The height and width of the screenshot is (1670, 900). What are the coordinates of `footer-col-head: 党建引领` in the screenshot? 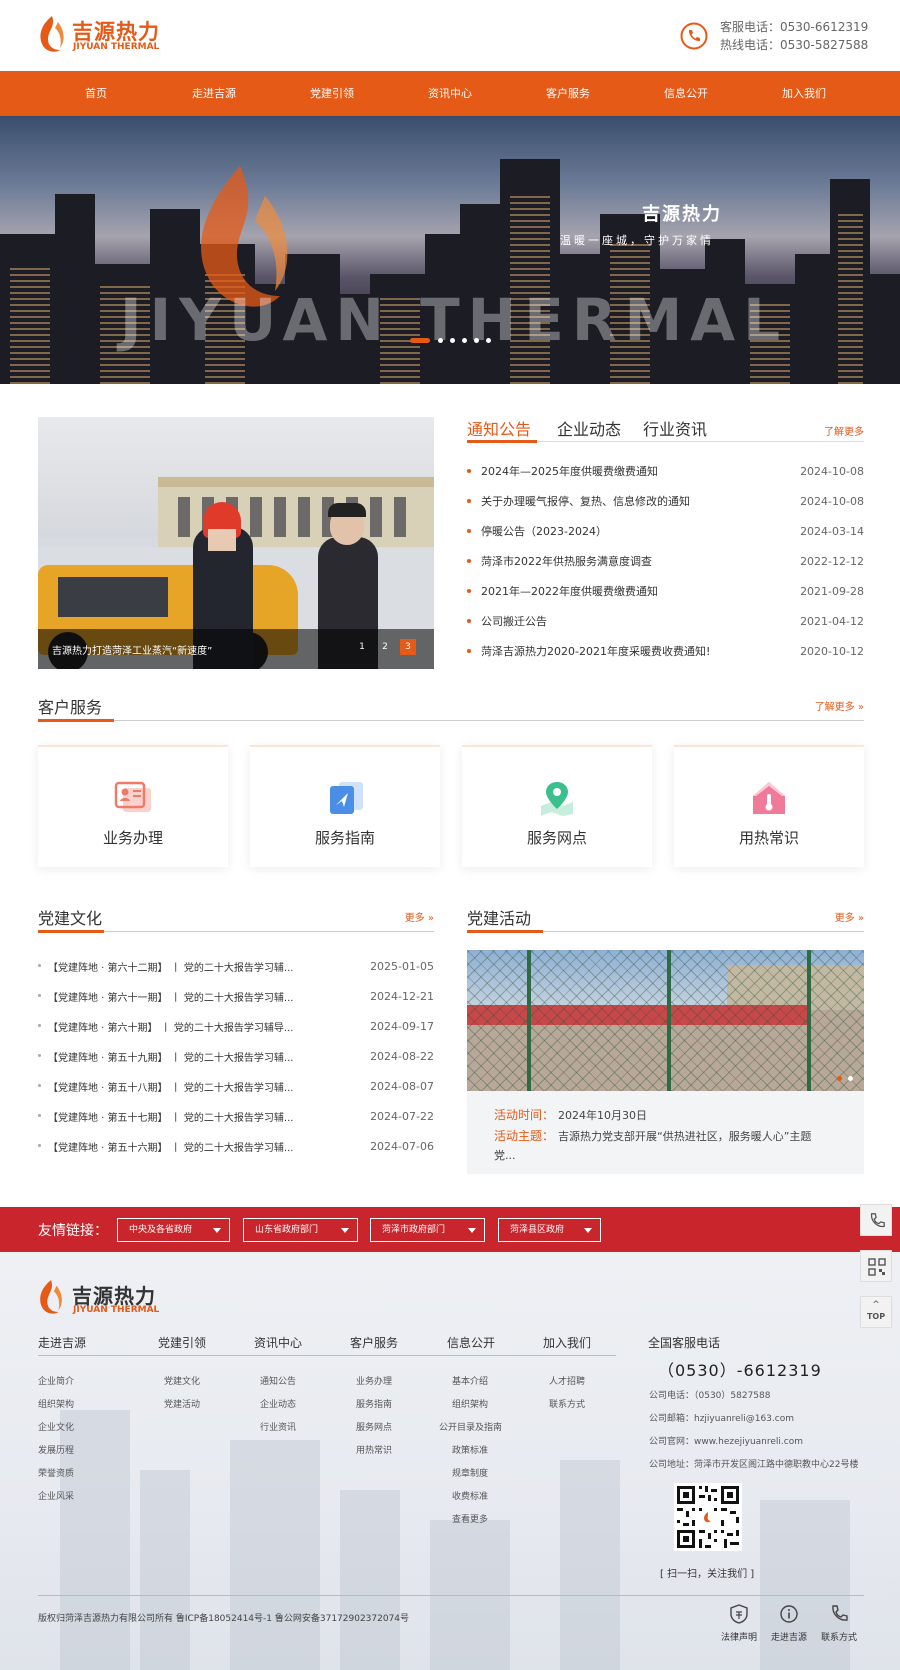 It's located at (182, 1342).